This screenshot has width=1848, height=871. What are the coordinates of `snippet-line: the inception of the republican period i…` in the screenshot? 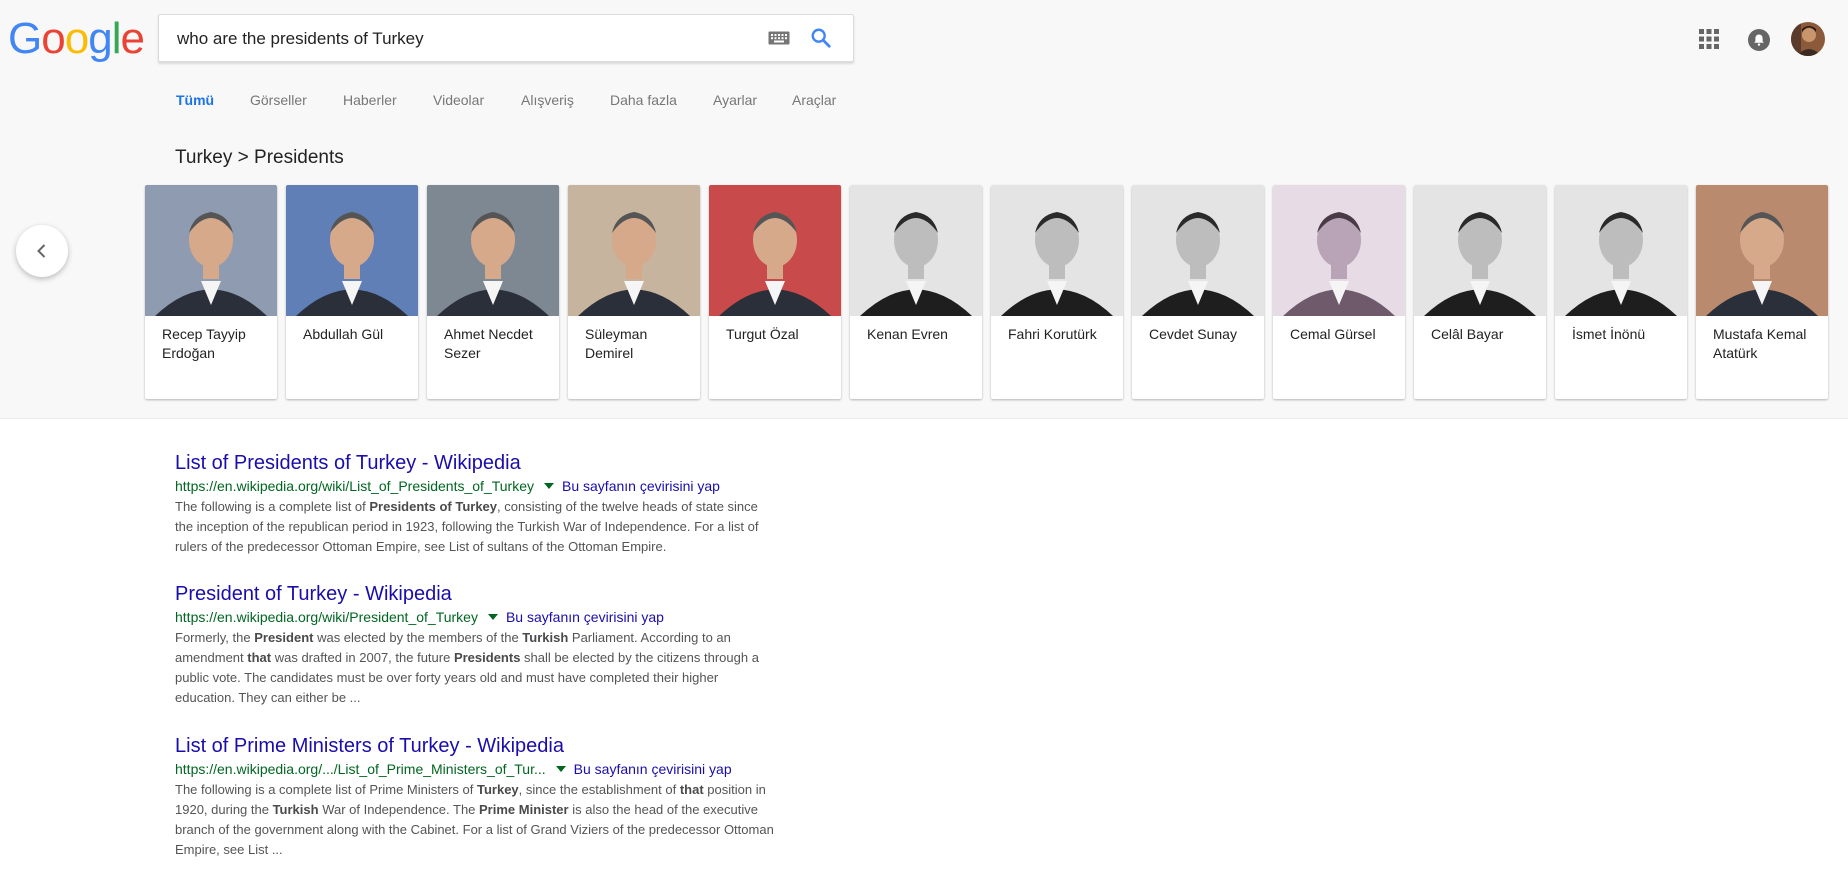 It's located at (505, 527).